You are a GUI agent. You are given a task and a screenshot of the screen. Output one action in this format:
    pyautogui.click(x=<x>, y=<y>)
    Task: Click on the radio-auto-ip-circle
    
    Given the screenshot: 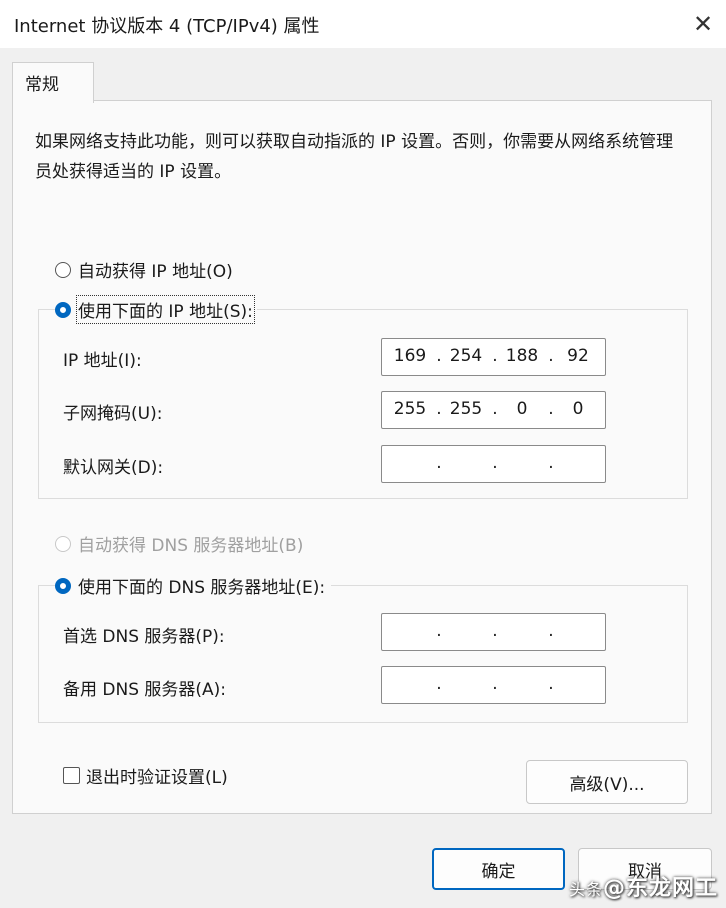 What is the action you would take?
    pyautogui.click(x=63, y=269)
    